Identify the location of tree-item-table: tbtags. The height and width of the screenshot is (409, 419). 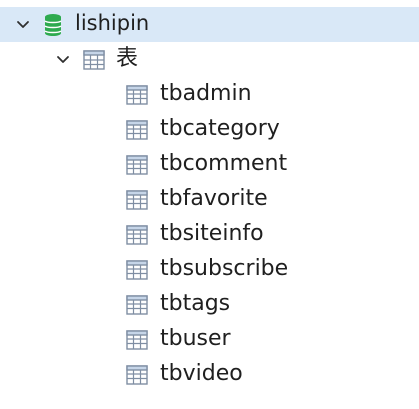
(209, 304).